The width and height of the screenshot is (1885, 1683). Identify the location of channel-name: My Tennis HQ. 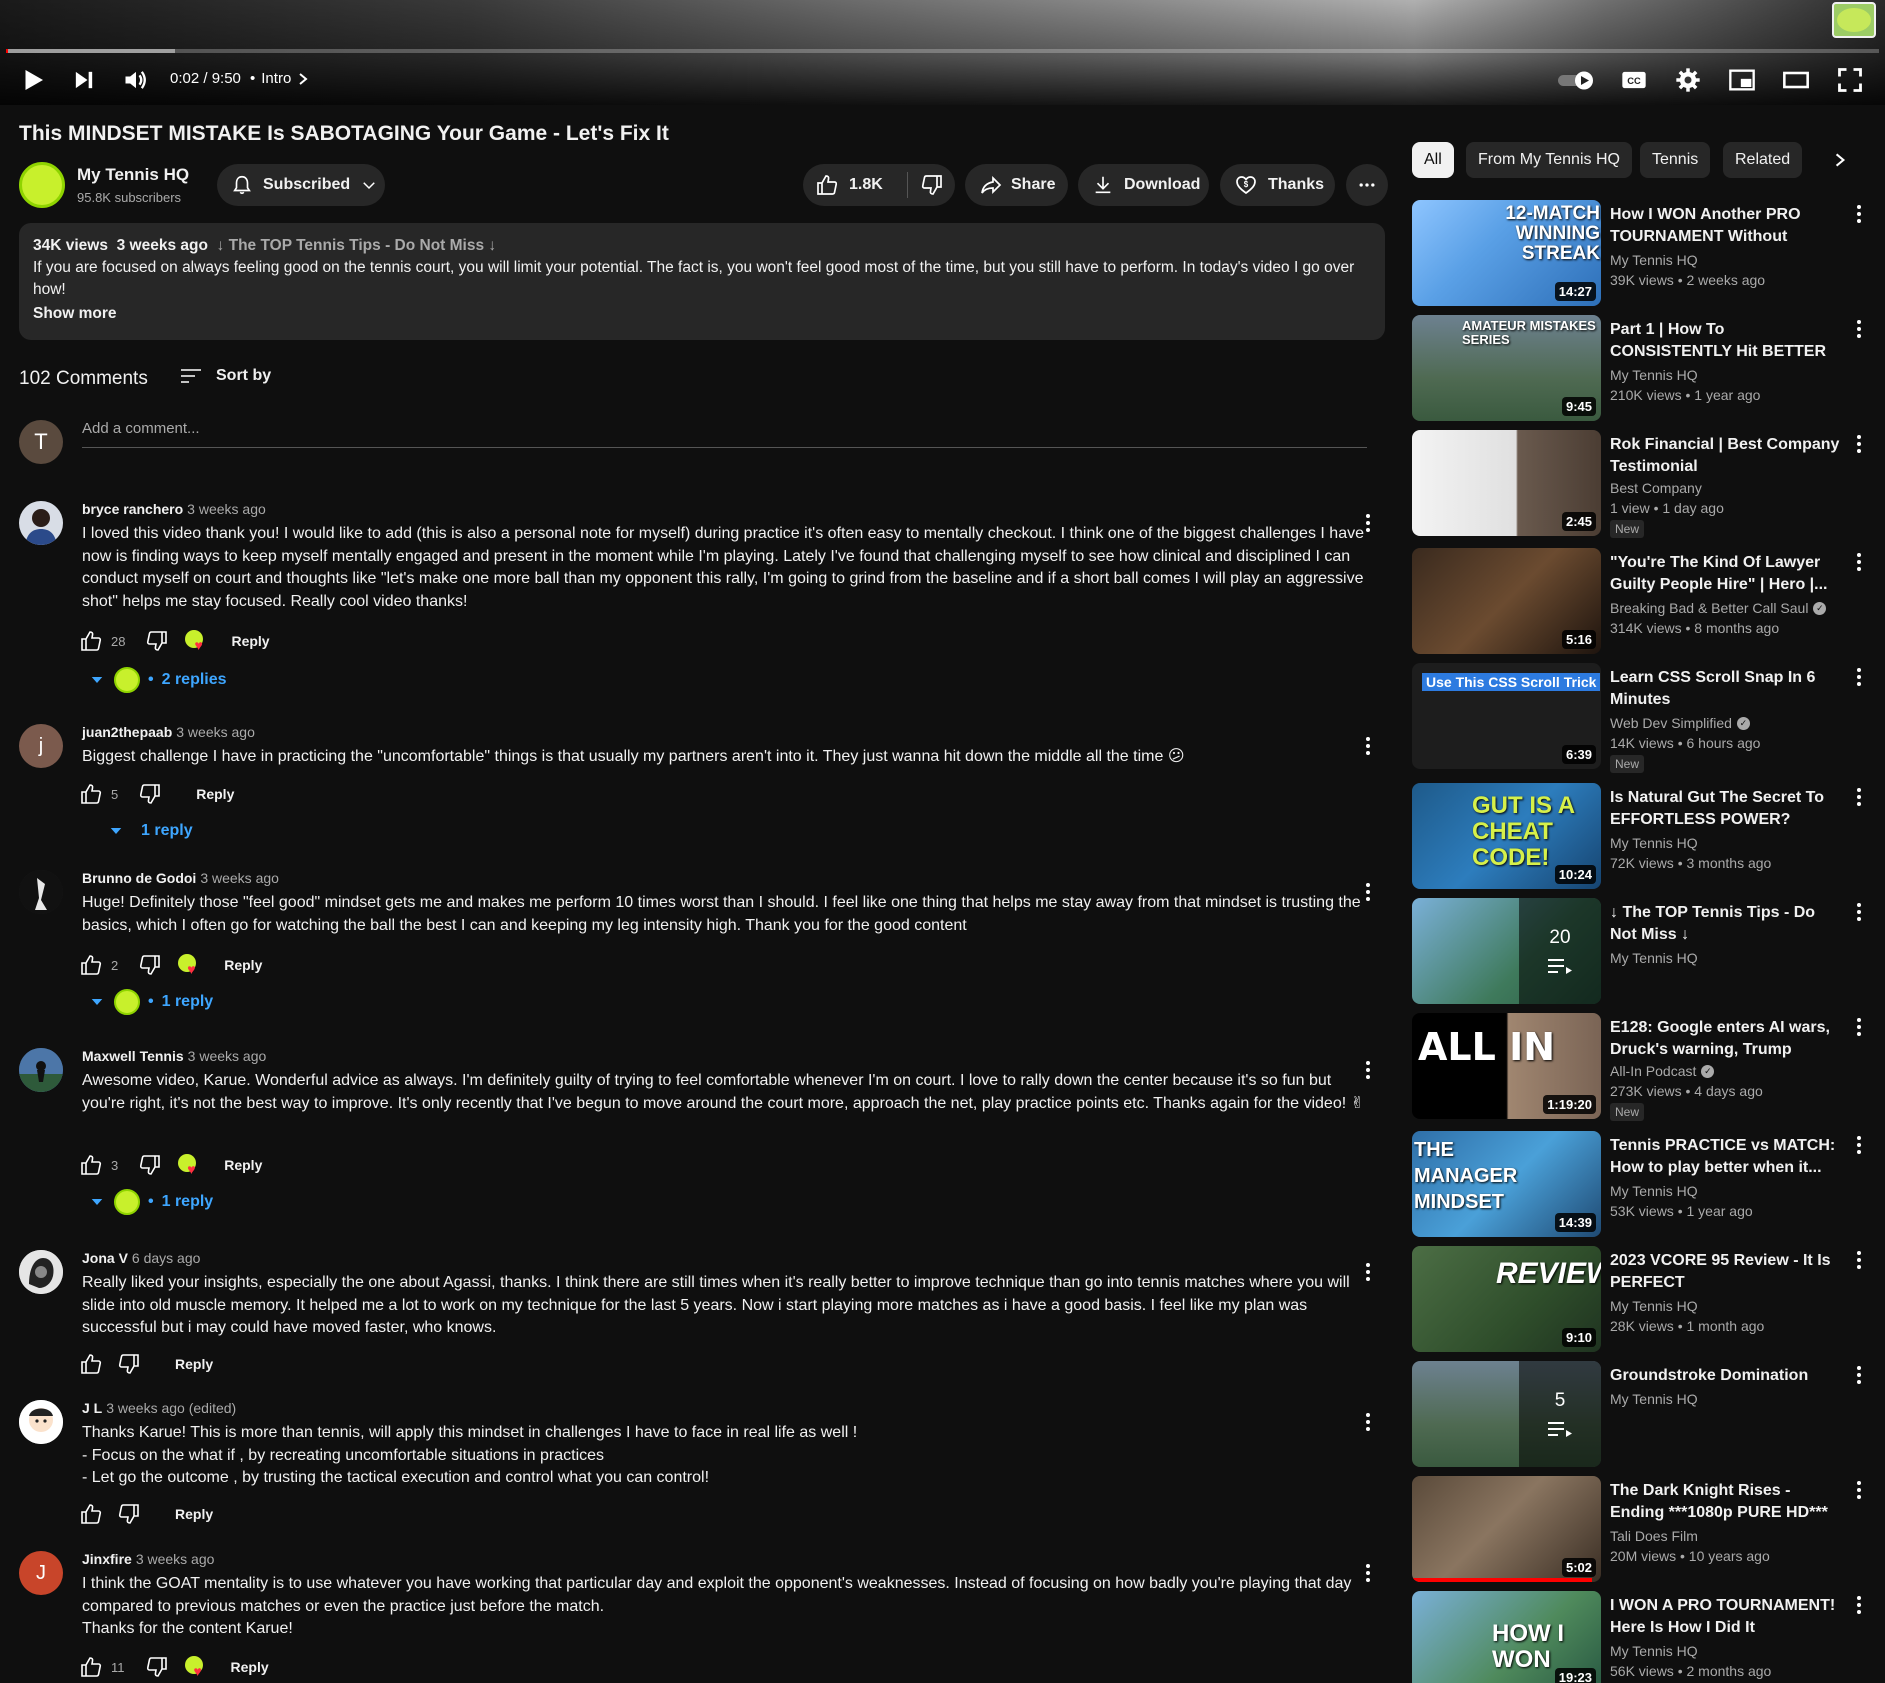
(133, 175).